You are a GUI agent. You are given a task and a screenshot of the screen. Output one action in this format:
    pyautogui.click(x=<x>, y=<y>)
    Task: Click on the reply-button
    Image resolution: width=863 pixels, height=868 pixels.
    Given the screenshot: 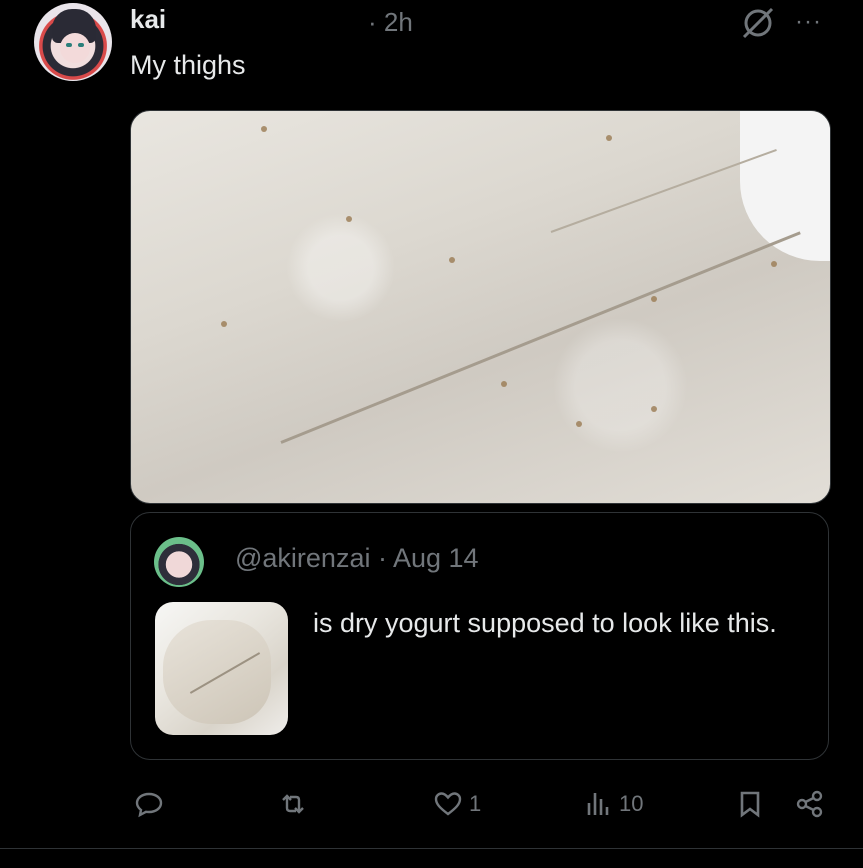 What is the action you would take?
    pyautogui.click(x=149, y=804)
    